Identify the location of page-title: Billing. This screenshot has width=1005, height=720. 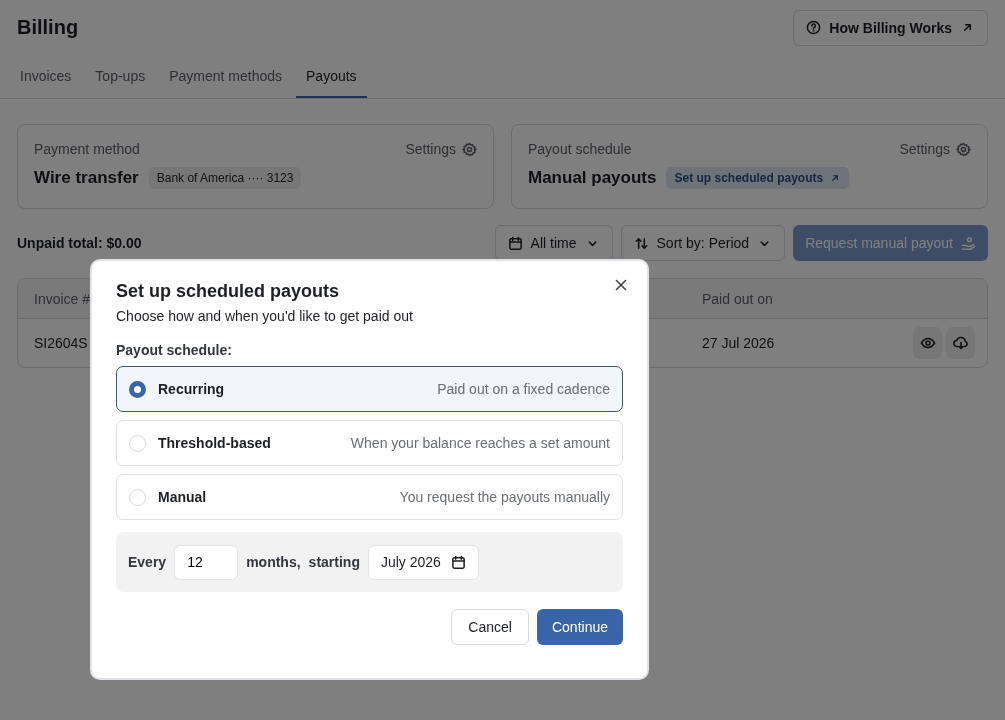
(48, 27).